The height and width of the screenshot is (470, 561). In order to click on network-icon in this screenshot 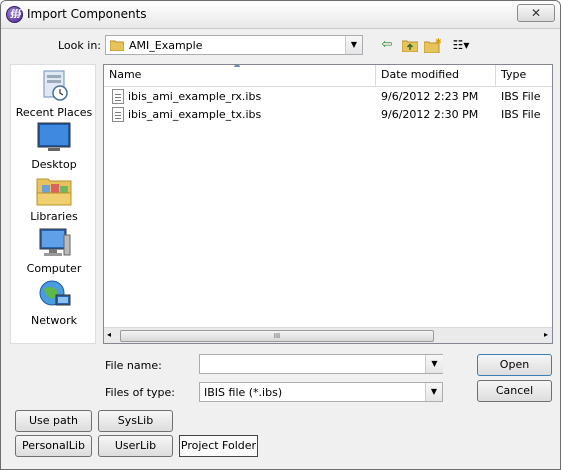, I will do `click(54, 294)`.